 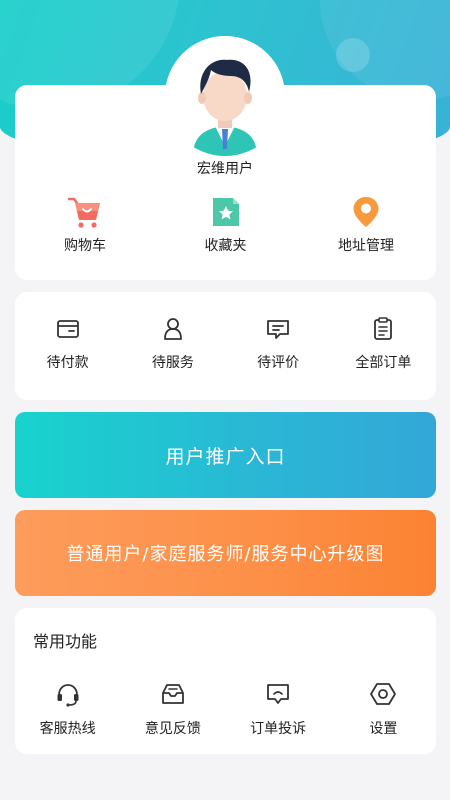 What do you see at coordinates (278, 363) in the screenshot?
I see `order-label: 待评价` at bounding box center [278, 363].